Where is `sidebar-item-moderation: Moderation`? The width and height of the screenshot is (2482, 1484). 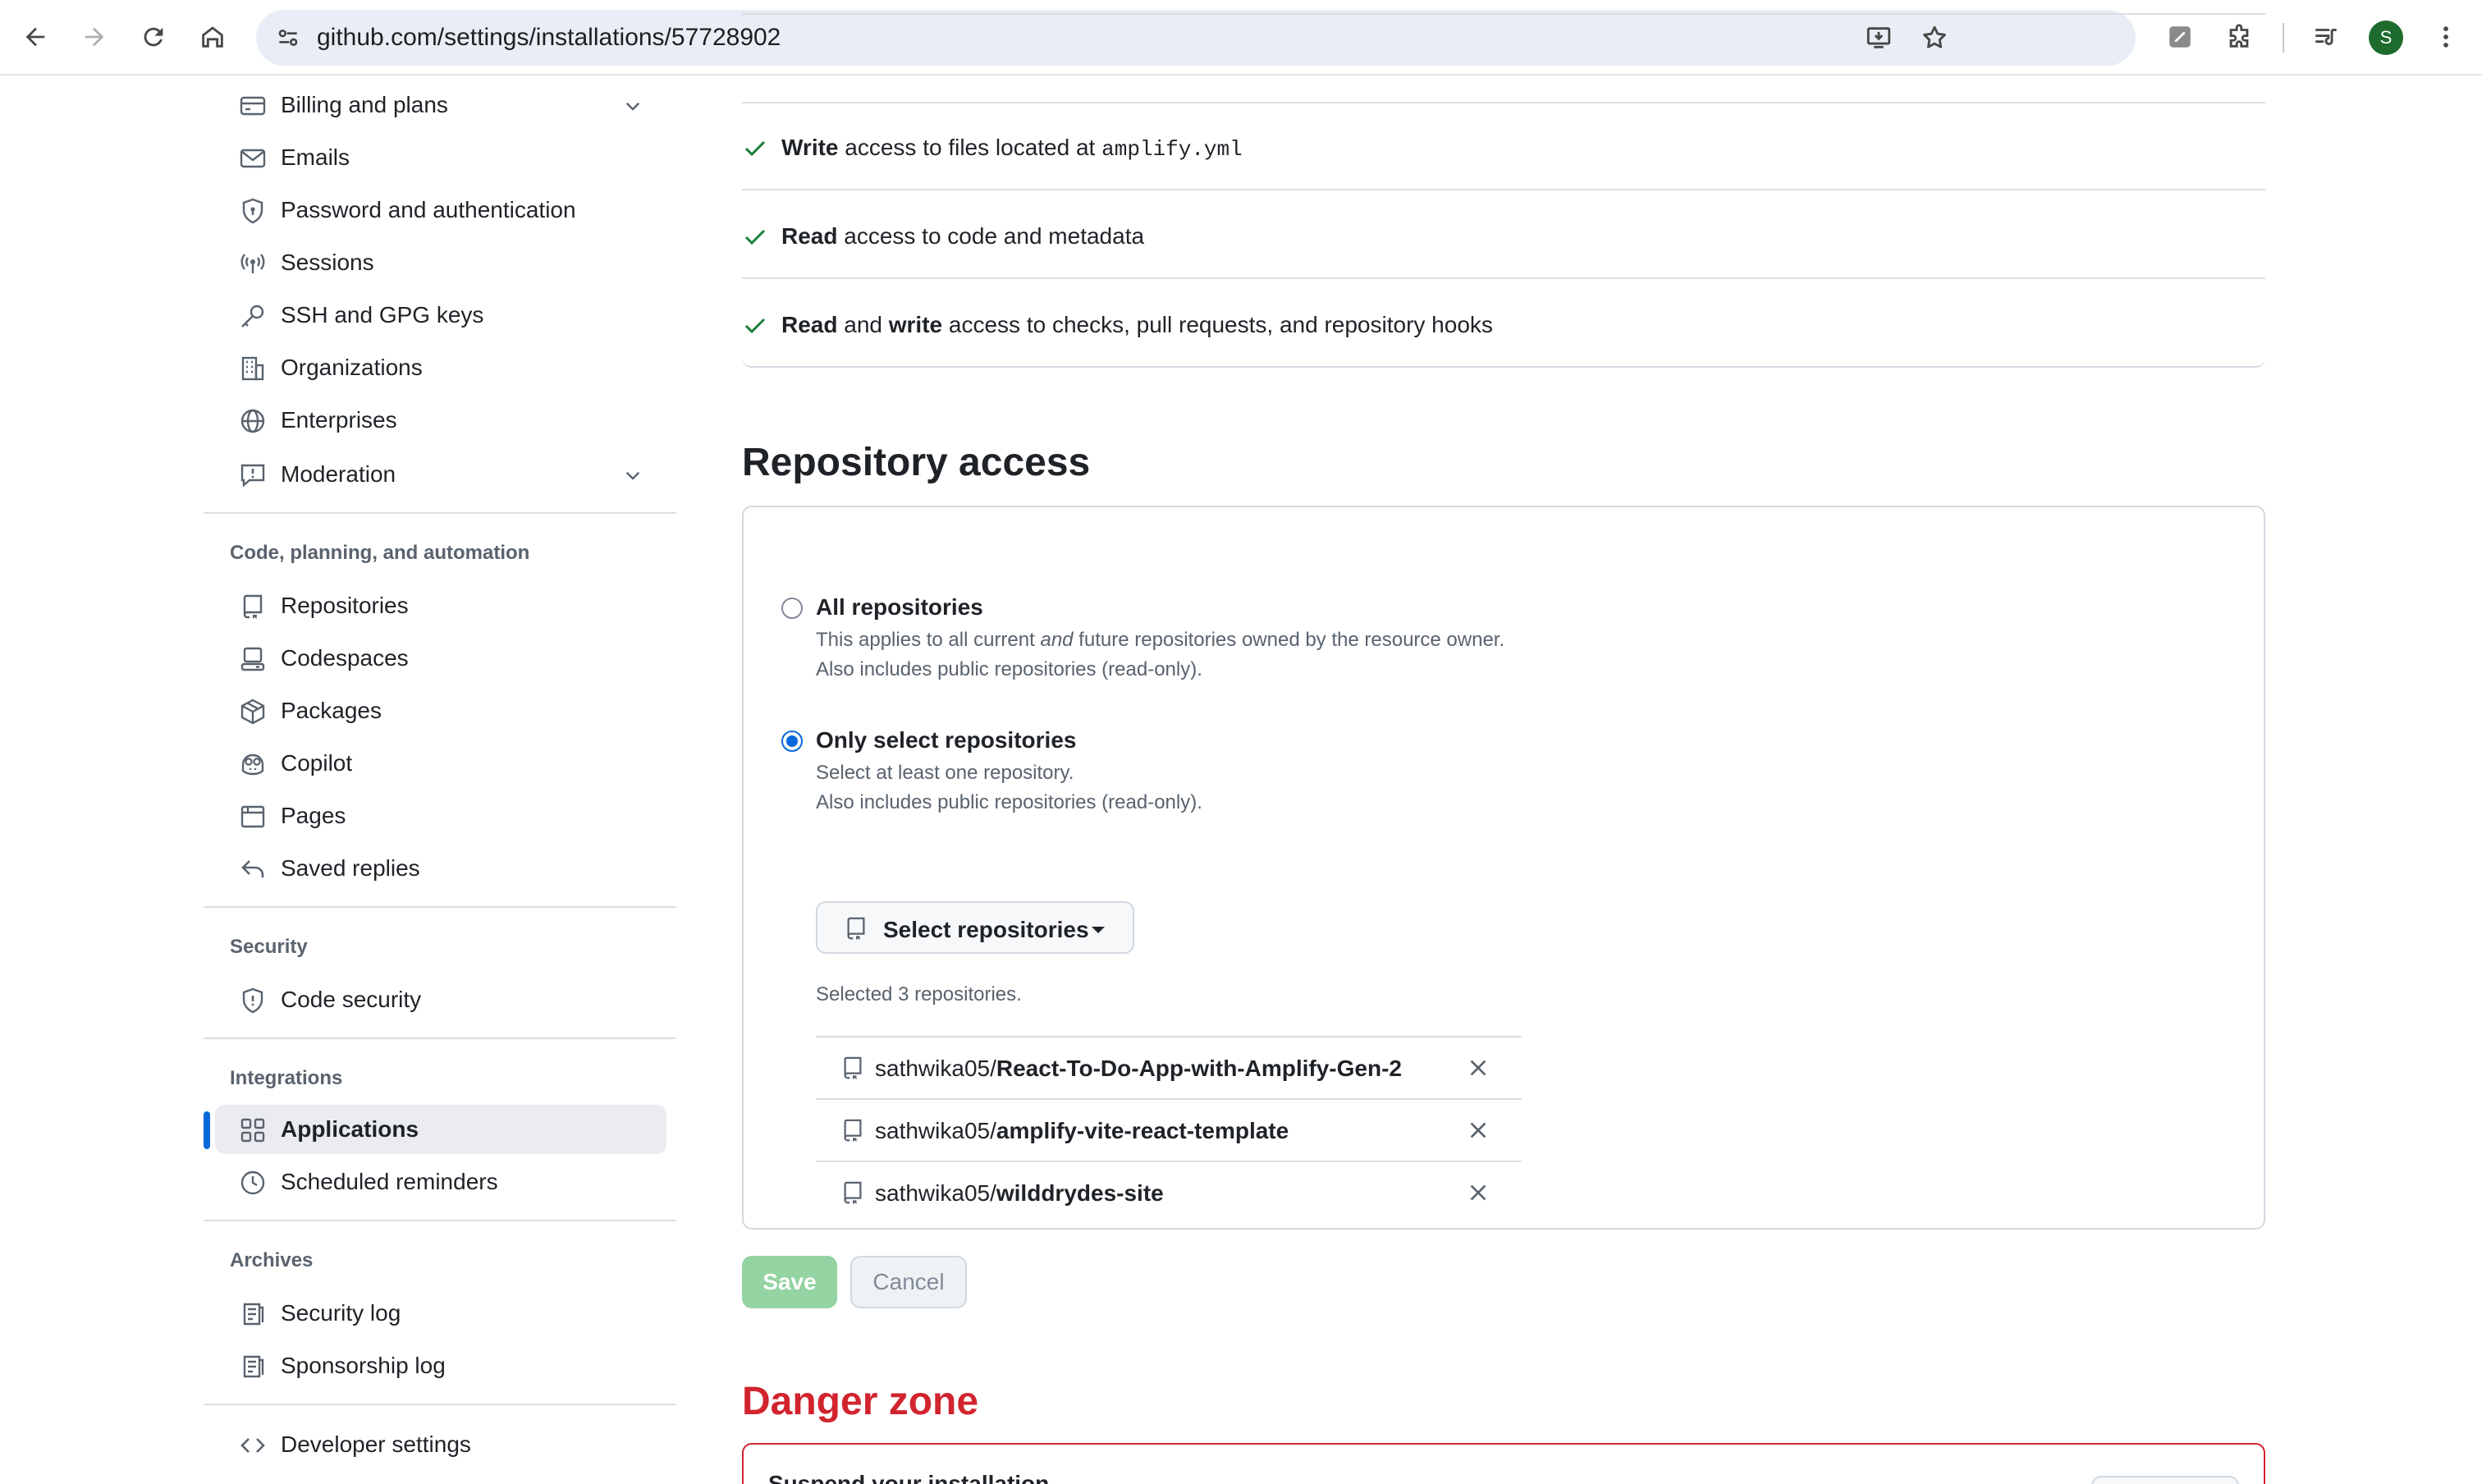
sidebar-item-moderation: Moderation is located at coordinates (441, 474).